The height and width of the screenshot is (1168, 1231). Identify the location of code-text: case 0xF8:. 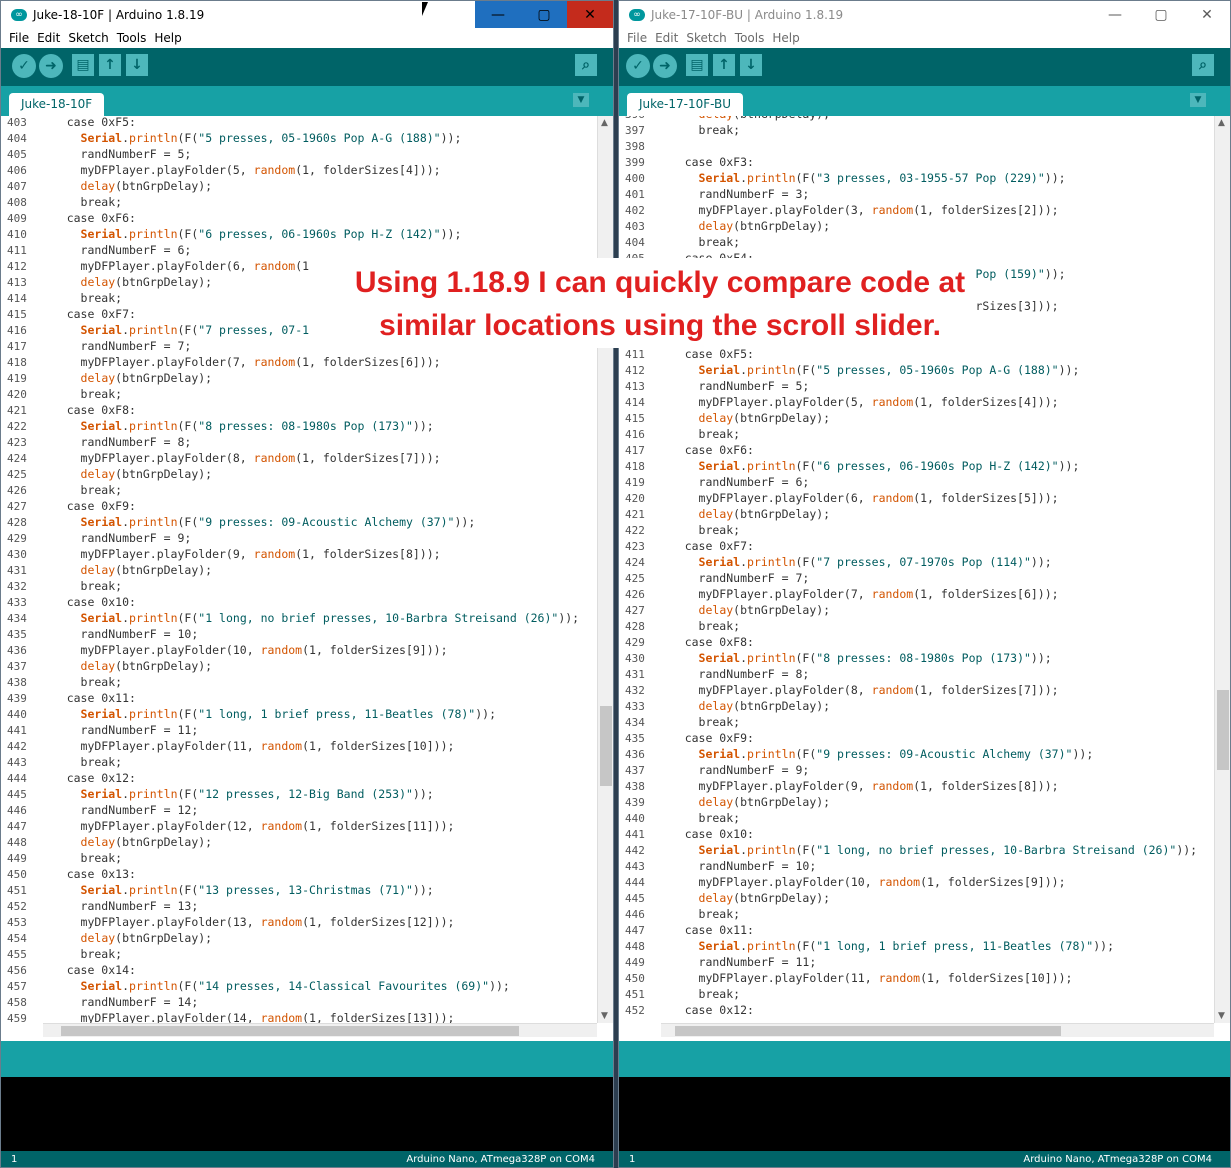
(87, 410).